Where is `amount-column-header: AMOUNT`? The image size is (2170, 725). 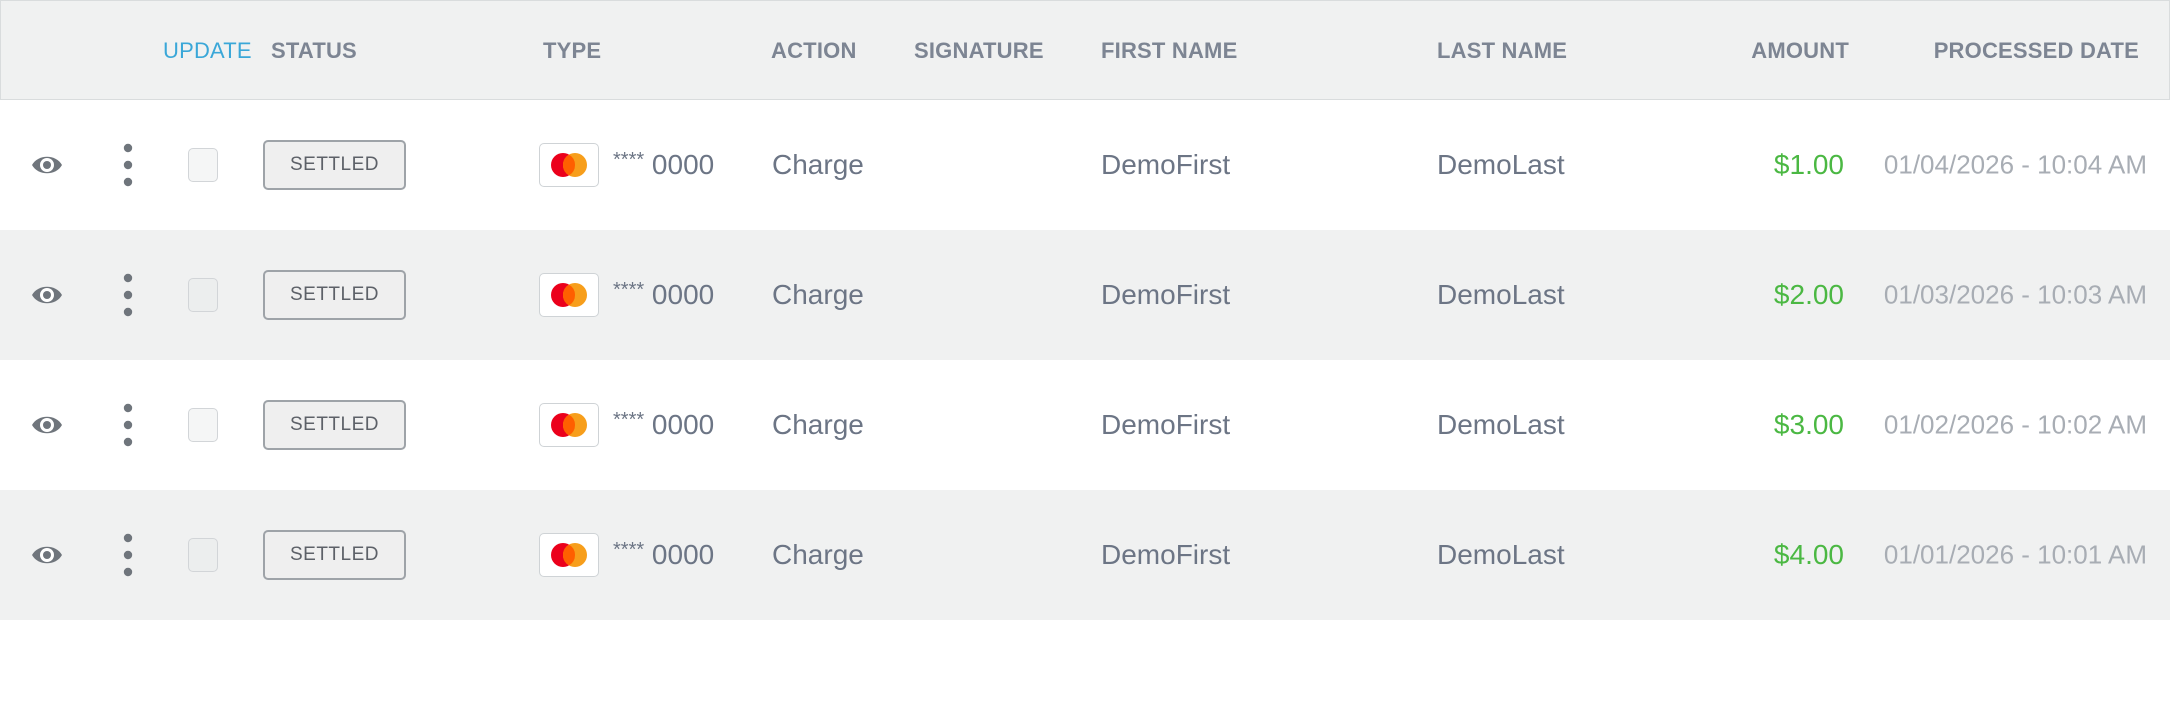
amount-column-header: AMOUNT is located at coordinates (1800, 51).